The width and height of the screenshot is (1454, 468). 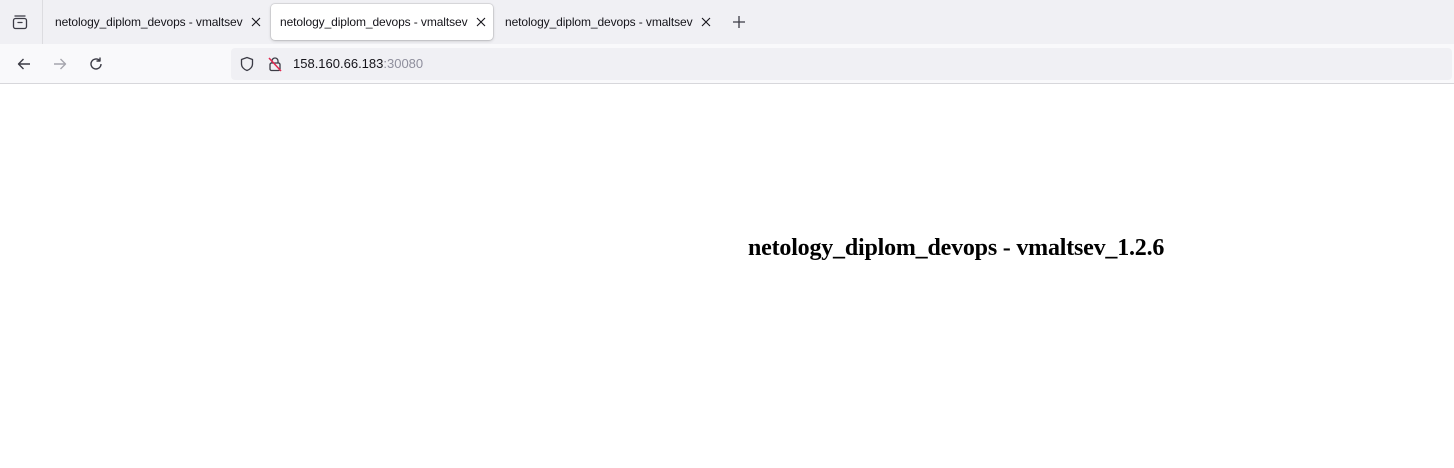 I want to click on tab-2-active: netology_diplom_devops - vmaltsev, so click(x=382, y=22).